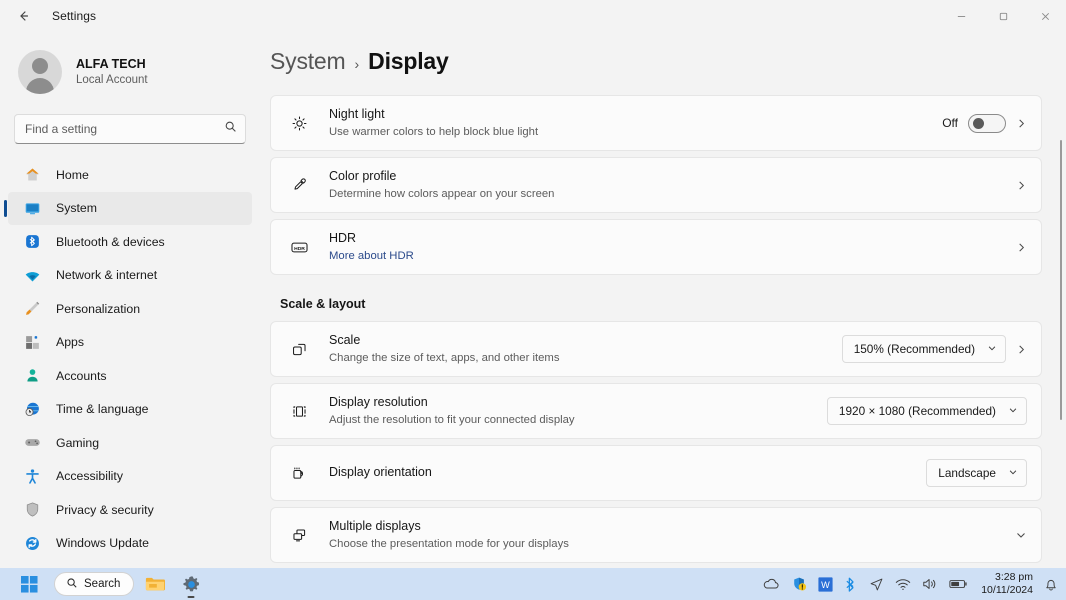 Image resolution: width=1066 pixels, height=600 pixels. Describe the element at coordinates (375, 526) in the screenshot. I see `card-title: Multiple displays` at that location.